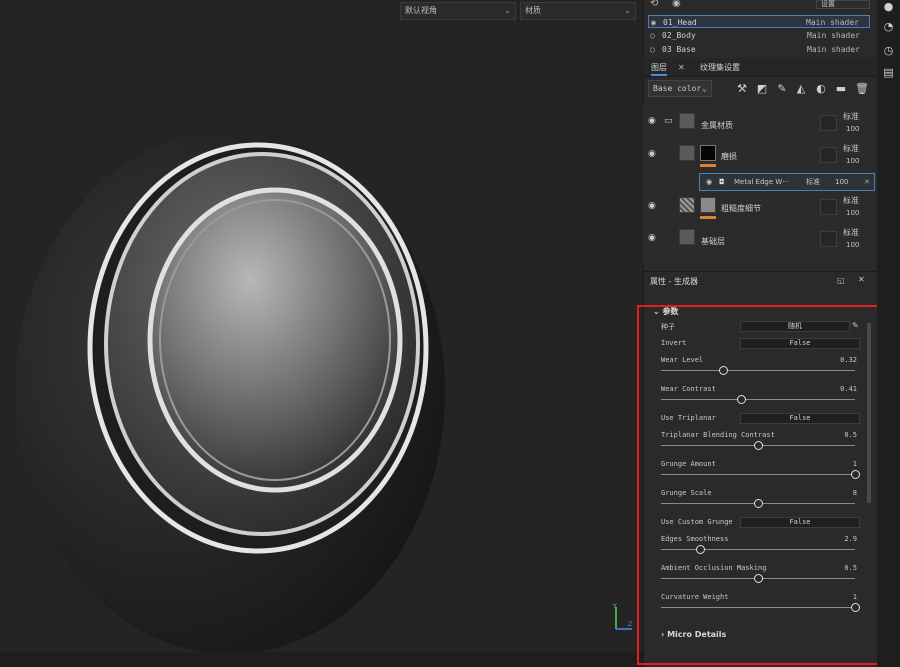 This screenshot has height=667, width=900. Describe the element at coordinates (679, 49) in the screenshot. I see `texture-set-name: 03_Base` at that location.